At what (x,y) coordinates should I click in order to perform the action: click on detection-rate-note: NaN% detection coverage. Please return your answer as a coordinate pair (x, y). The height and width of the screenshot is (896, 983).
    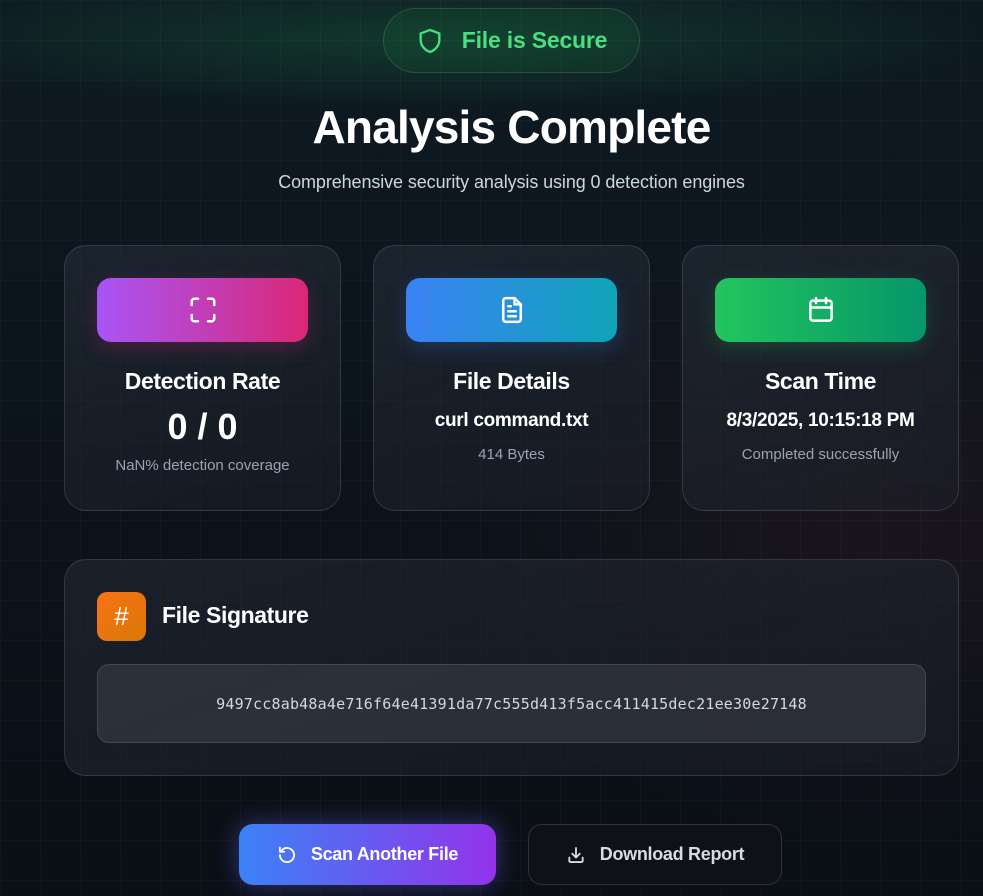
    Looking at the image, I should click on (202, 465).